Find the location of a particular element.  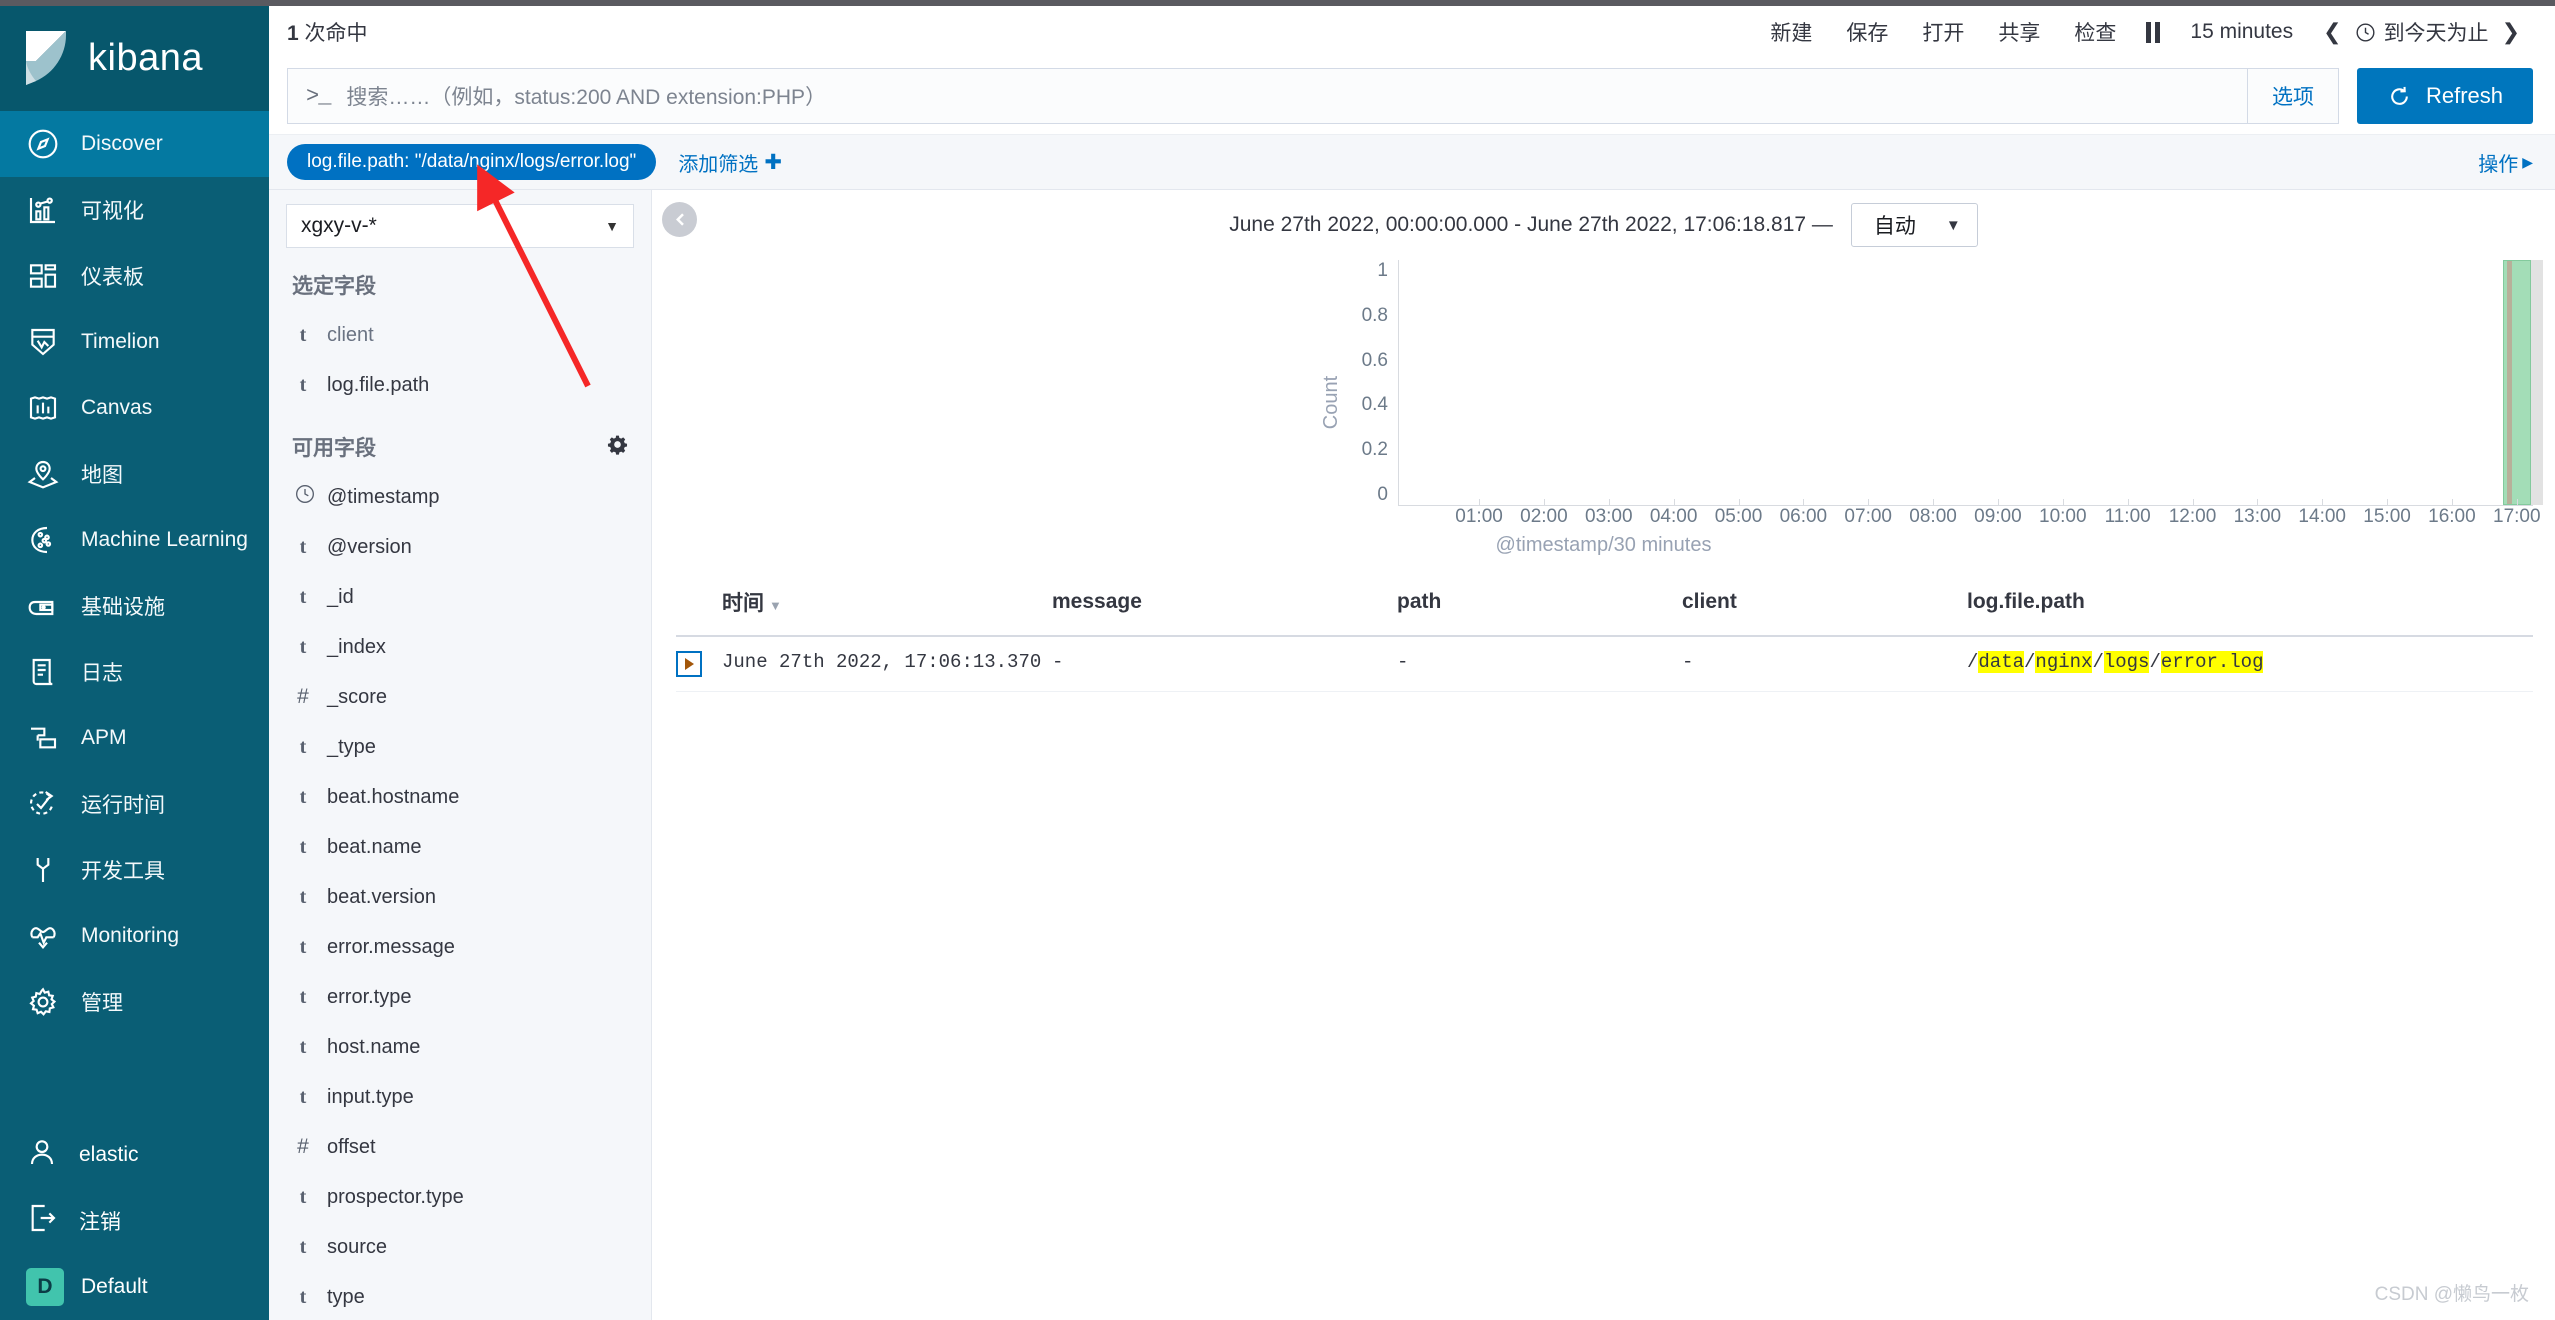

field-item-score: # _score is located at coordinates (460, 697).